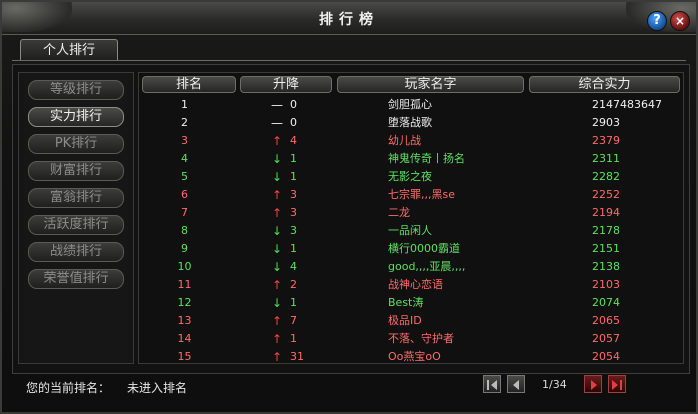  Describe the element at coordinates (606, 266) in the screenshot. I see `power-cell: 2138` at that location.